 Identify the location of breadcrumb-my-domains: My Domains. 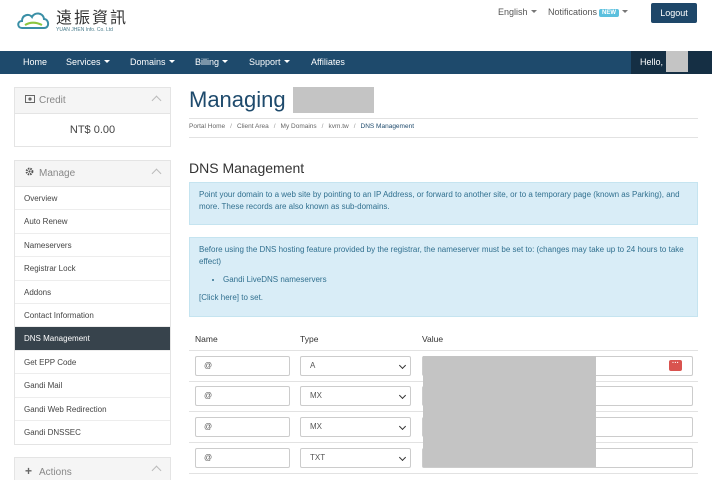
(299, 126).